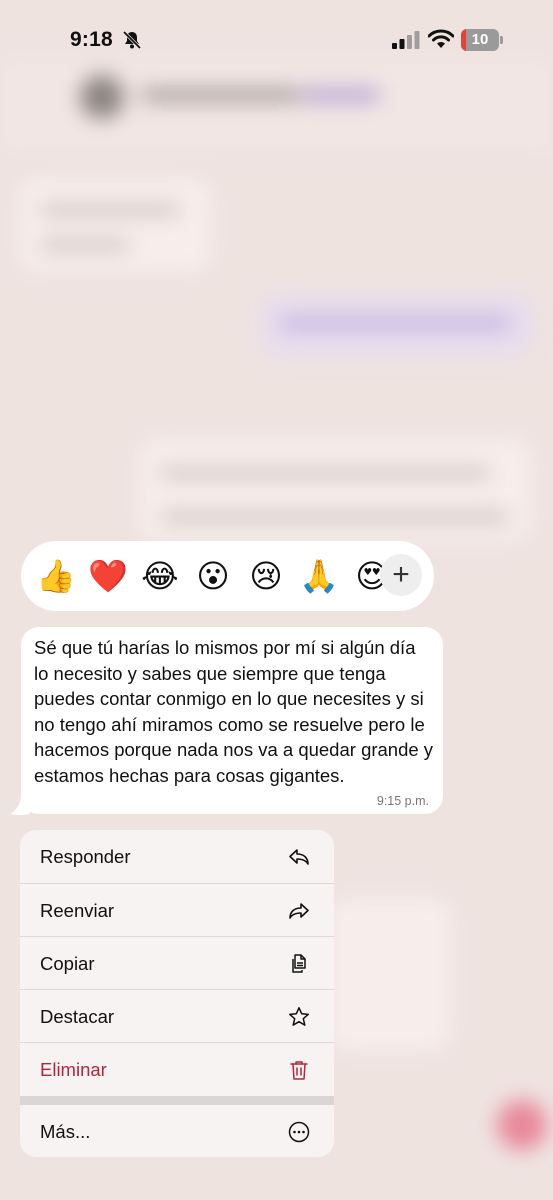 This screenshot has width=553, height=1200. What do you see at coordinates (177, 1100) in the screenshot?
I see `menu-group-divider` at bounding box center [177, 1100].